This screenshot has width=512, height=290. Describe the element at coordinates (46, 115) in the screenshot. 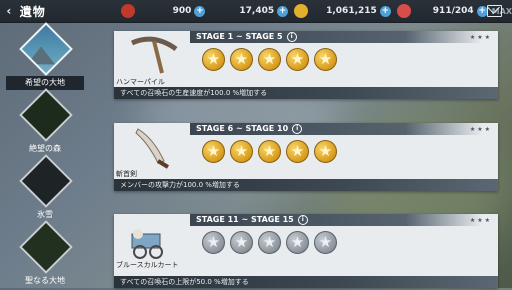

I see `forest-icon` at that location.